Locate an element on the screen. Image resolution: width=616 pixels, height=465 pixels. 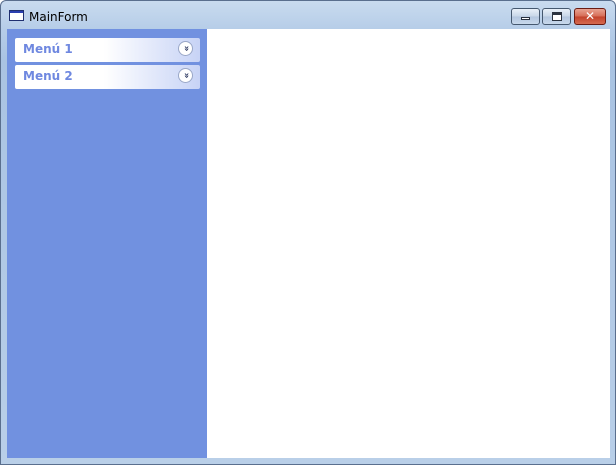
menu-label-1: Menú 1 is located at coordinates (48, 49).